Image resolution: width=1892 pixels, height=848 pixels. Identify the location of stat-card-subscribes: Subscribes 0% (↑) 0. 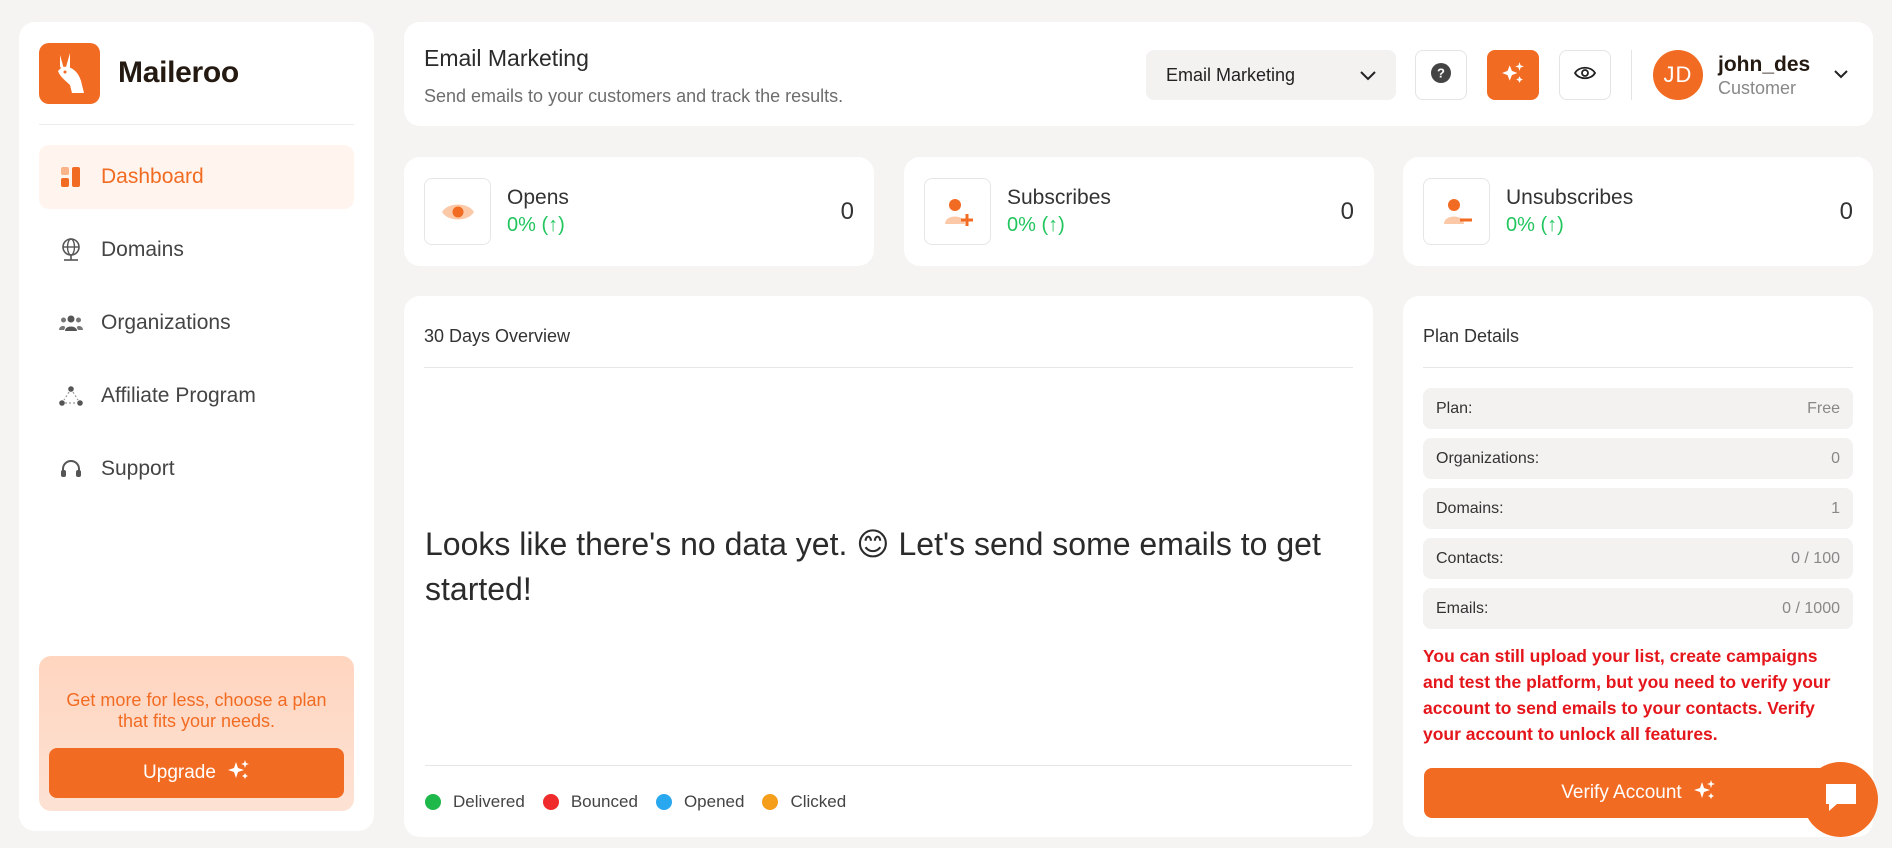
(1139, 211).